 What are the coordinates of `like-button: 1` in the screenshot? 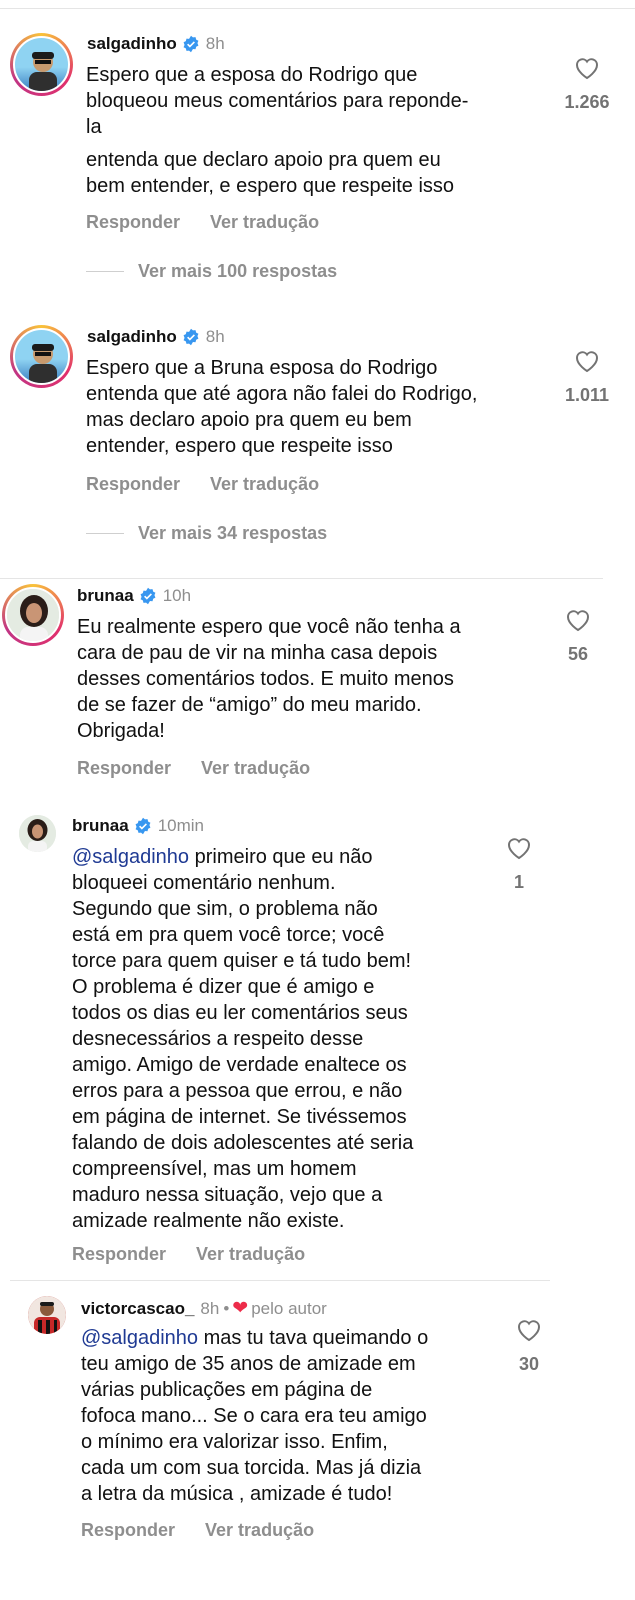 It's located at (519, 864).